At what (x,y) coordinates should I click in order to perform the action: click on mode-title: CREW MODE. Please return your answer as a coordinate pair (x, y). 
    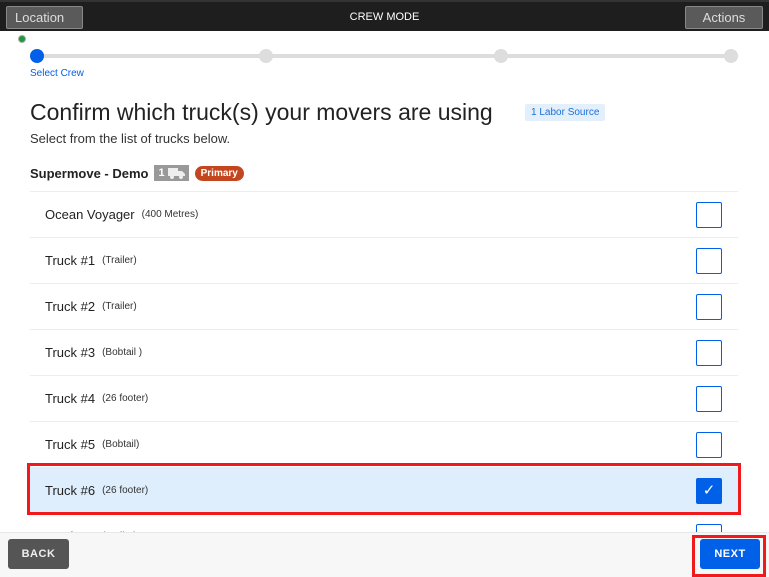
    Looking at the image, I should click on (384, 17).